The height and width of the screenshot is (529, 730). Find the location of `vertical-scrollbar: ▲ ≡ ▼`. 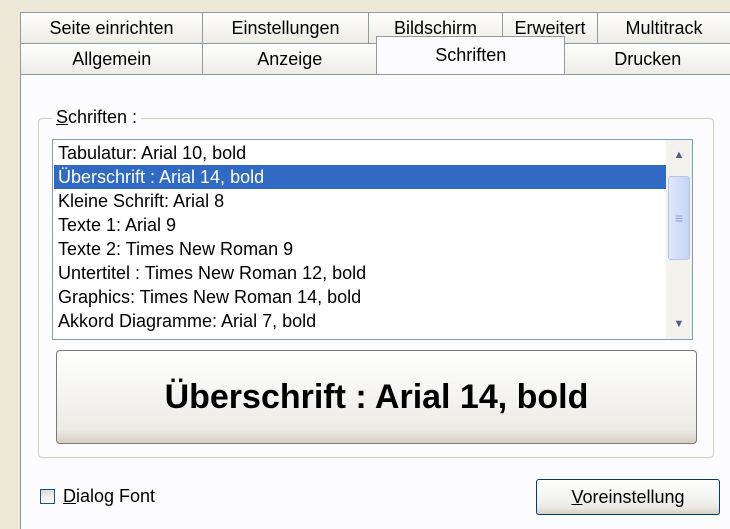

vertical-scrollbar: ▲ ≡ ▼ is located at coordinates (679, 239).